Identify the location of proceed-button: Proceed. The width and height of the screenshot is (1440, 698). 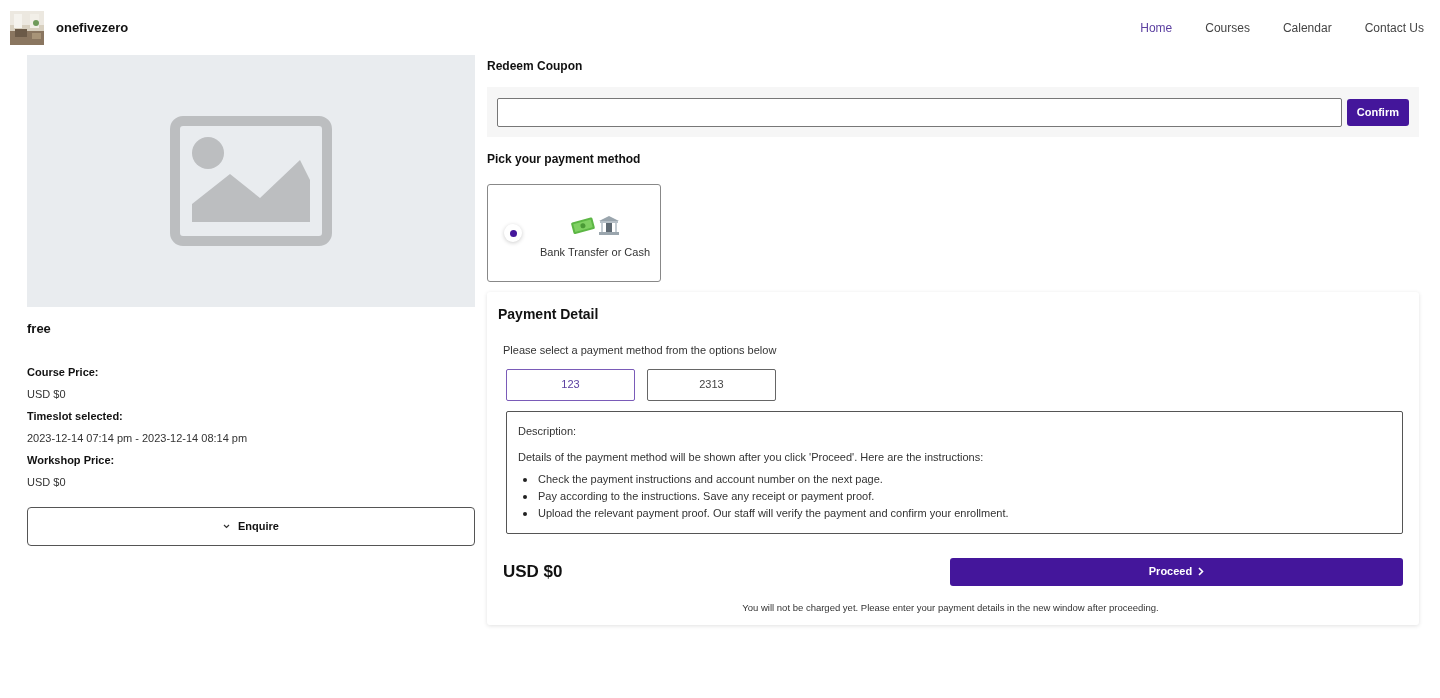
(1176, 571).